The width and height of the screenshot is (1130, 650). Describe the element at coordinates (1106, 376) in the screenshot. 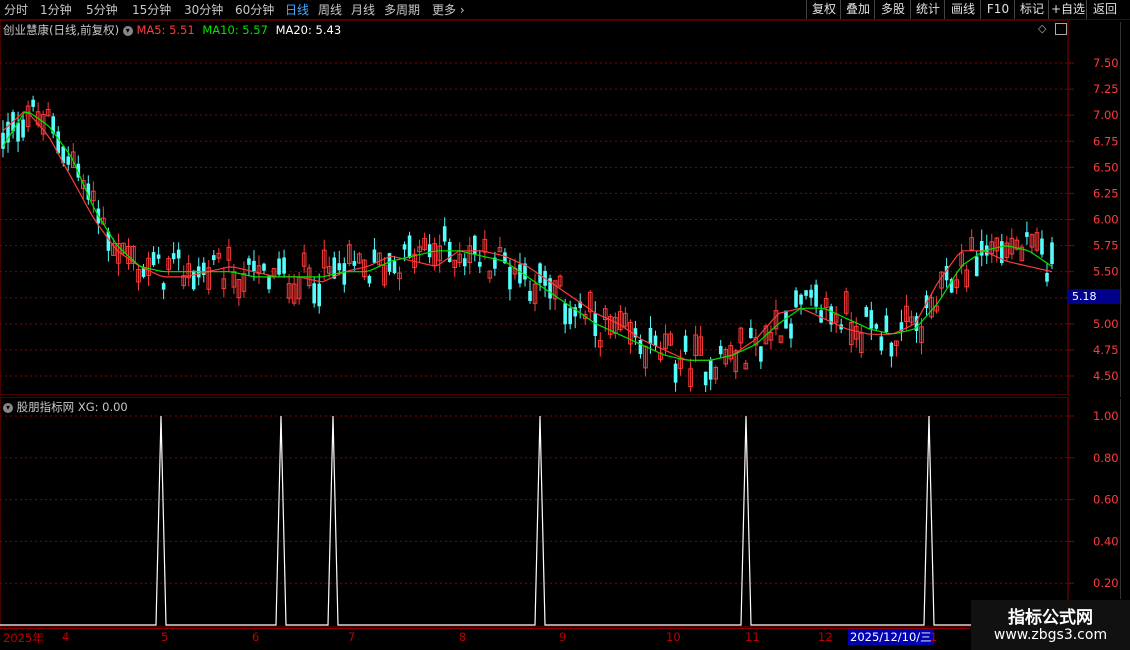

I see `price-tick-label: 4.50` at that location.